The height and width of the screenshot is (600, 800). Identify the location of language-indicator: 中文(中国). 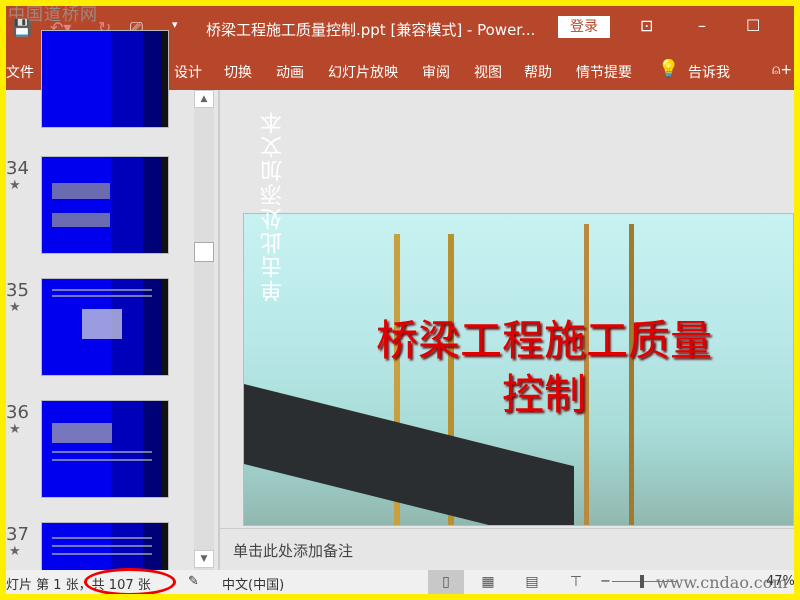
(253, 583).